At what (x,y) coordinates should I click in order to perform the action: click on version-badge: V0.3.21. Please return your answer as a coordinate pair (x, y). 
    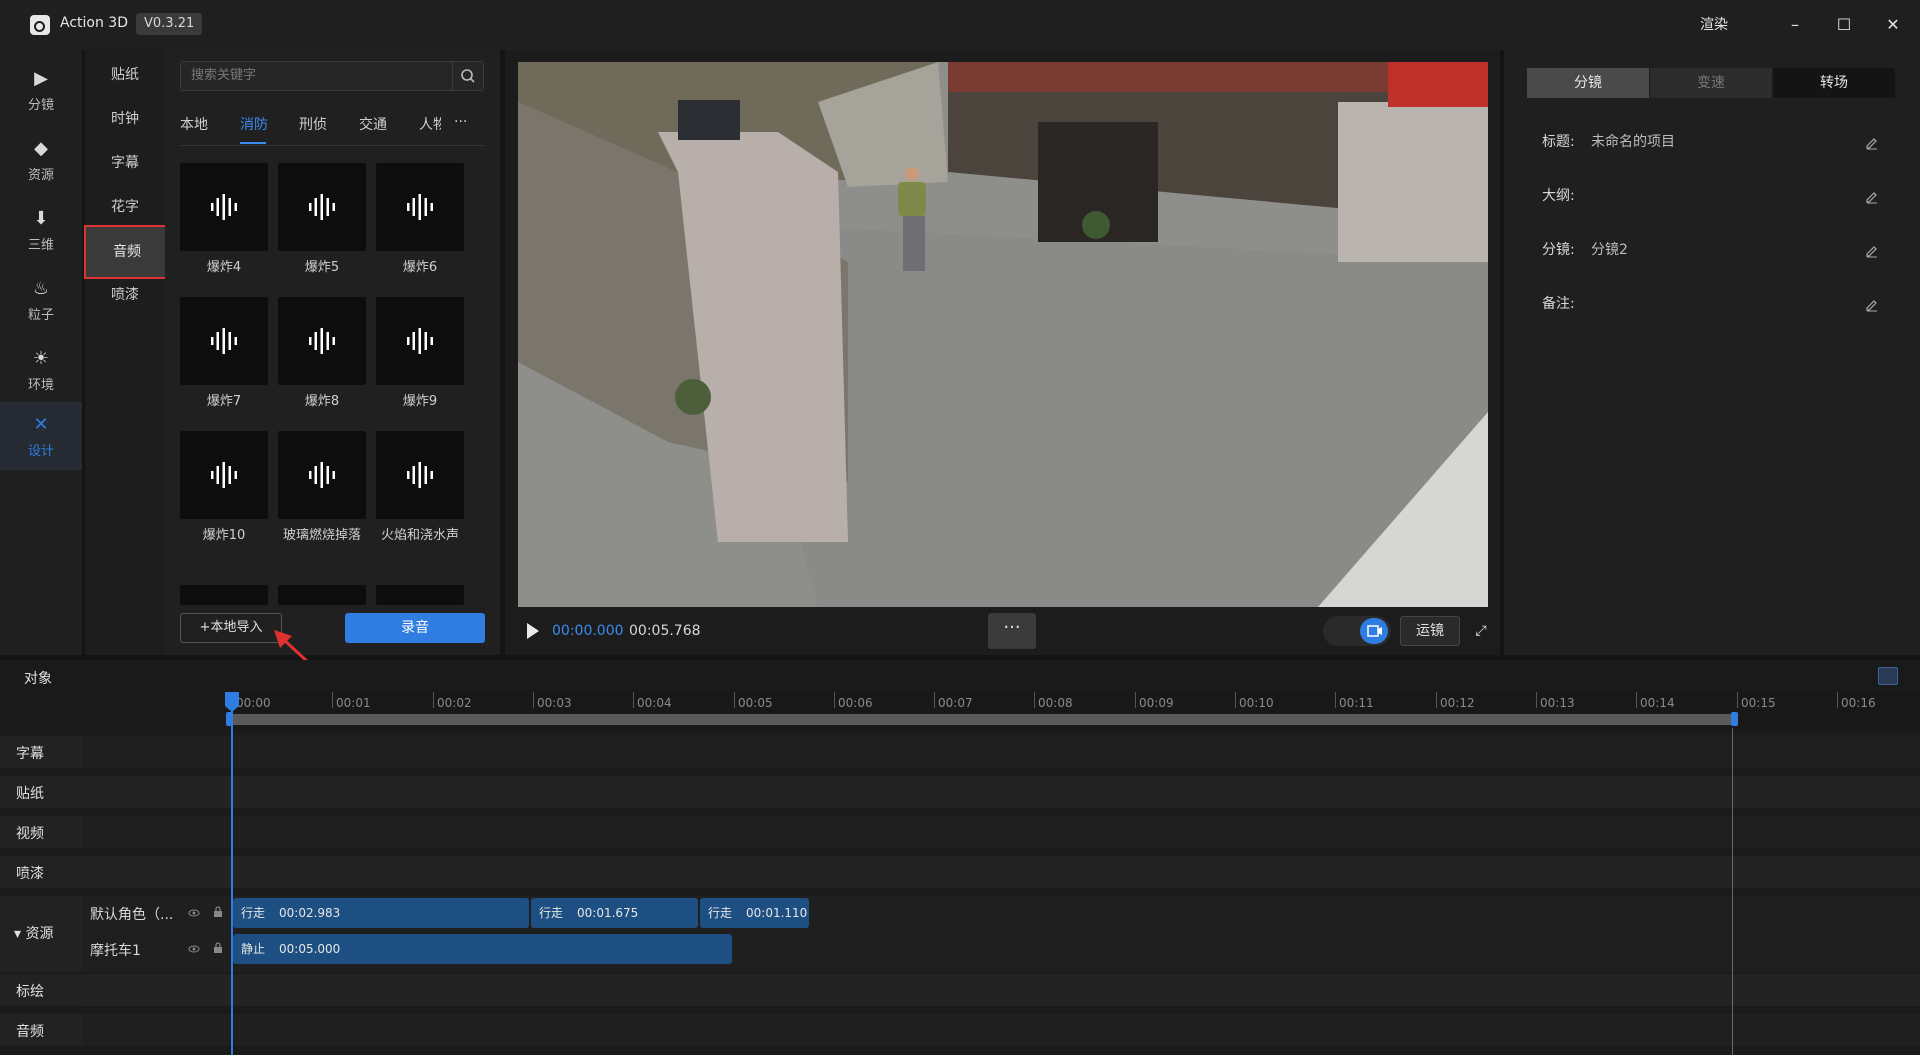
    Looking at the image, I should click on (169, 24).